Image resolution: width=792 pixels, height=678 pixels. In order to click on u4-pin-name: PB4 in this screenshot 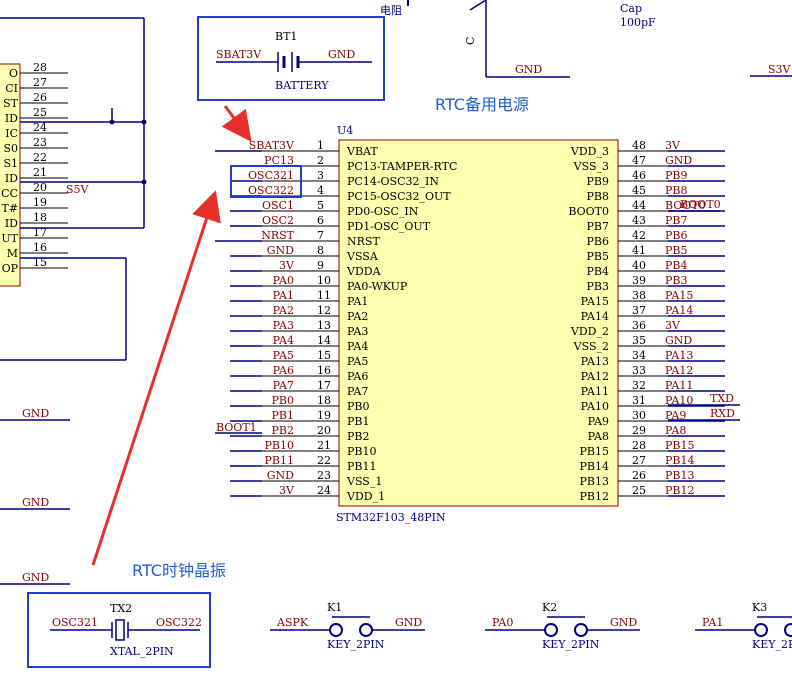, I will do `click(598, 271)`.